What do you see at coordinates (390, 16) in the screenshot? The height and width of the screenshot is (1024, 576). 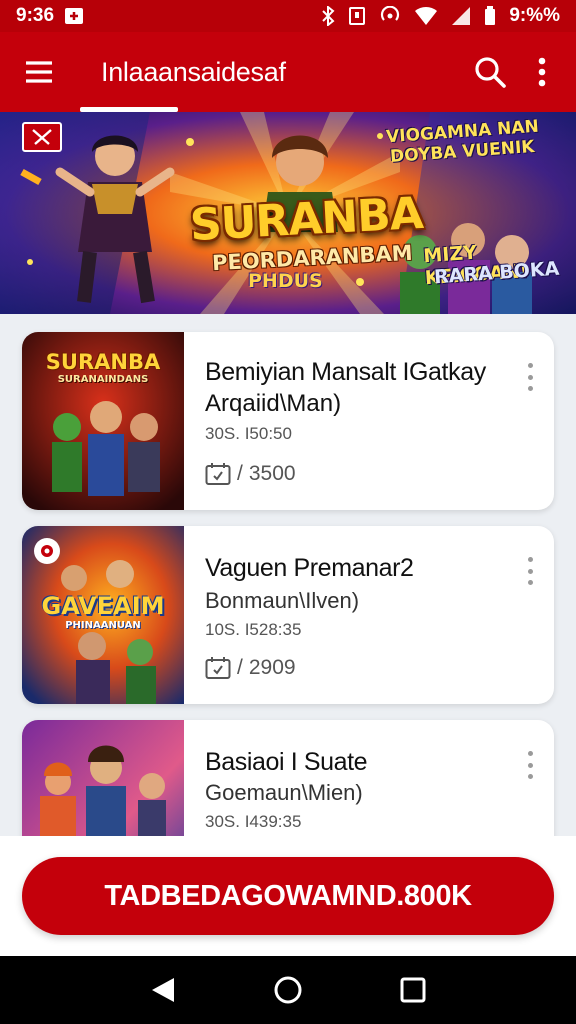 I see `hotspot-icon` at bounding box center [390, 16].